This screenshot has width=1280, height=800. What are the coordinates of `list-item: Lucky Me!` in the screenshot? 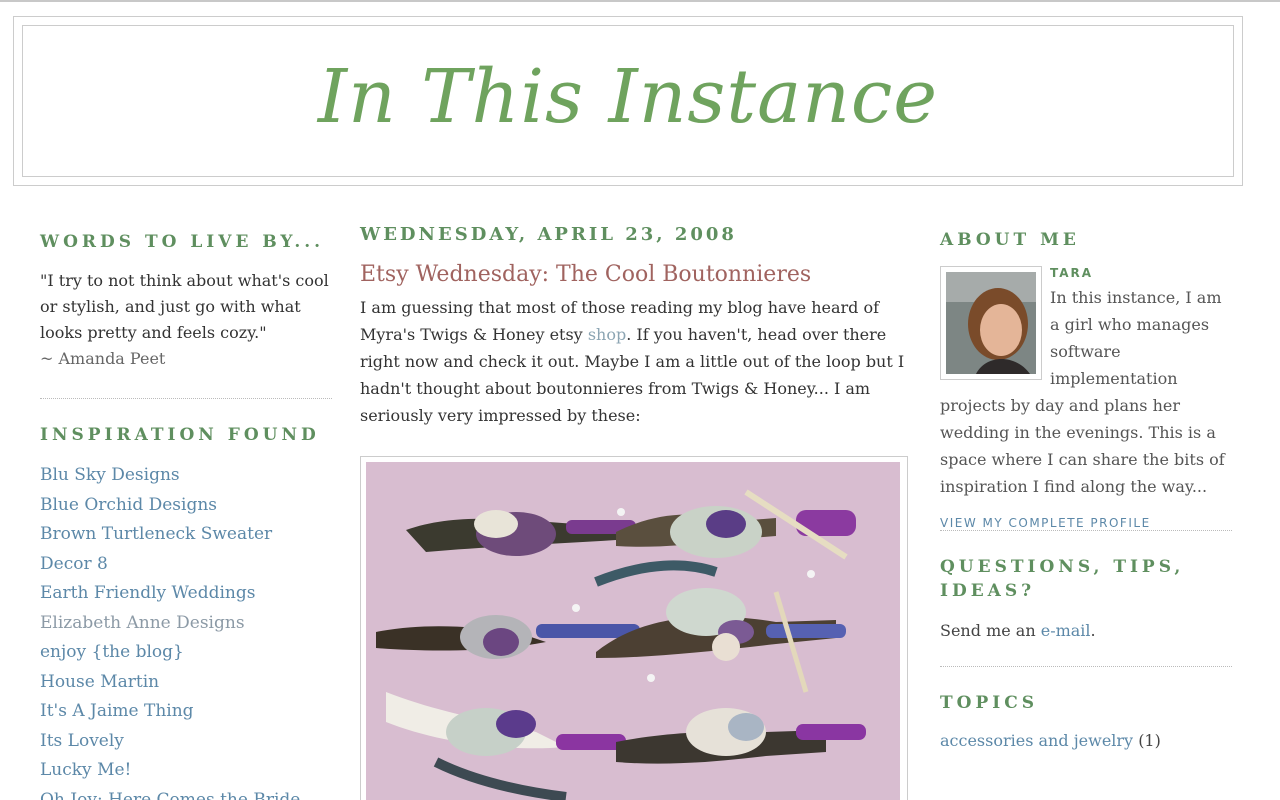 It's located at (186, 771).